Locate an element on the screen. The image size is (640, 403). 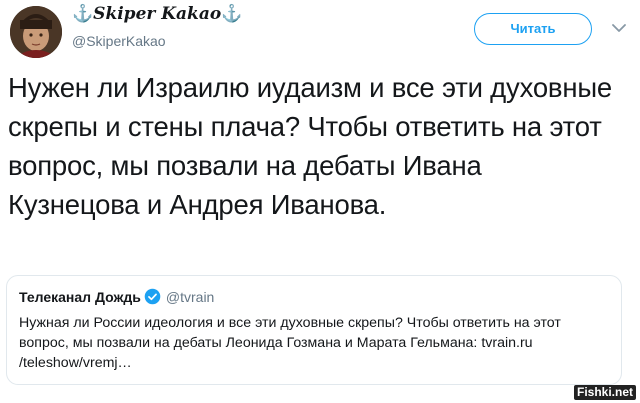
quoted-author-handle: @tvrain is located at coordinates (190, 296).